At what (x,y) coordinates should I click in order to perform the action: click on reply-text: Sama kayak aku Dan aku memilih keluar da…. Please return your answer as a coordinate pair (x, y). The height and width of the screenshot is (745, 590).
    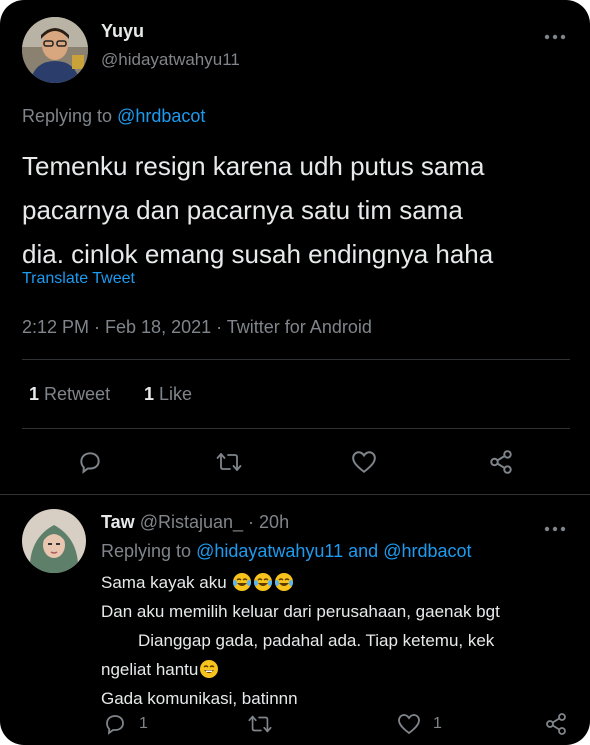
    Looking at the image, I should click on (300, 640).